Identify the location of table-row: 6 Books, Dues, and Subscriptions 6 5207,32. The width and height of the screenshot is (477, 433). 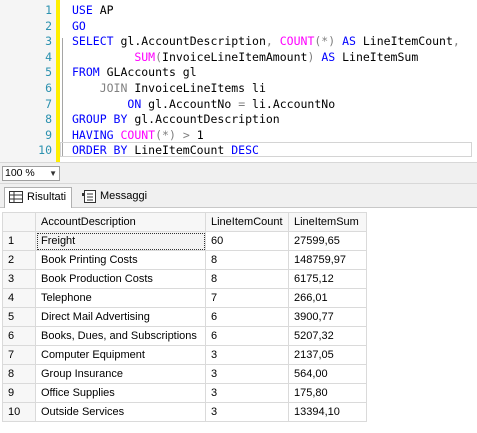
(184, 336).